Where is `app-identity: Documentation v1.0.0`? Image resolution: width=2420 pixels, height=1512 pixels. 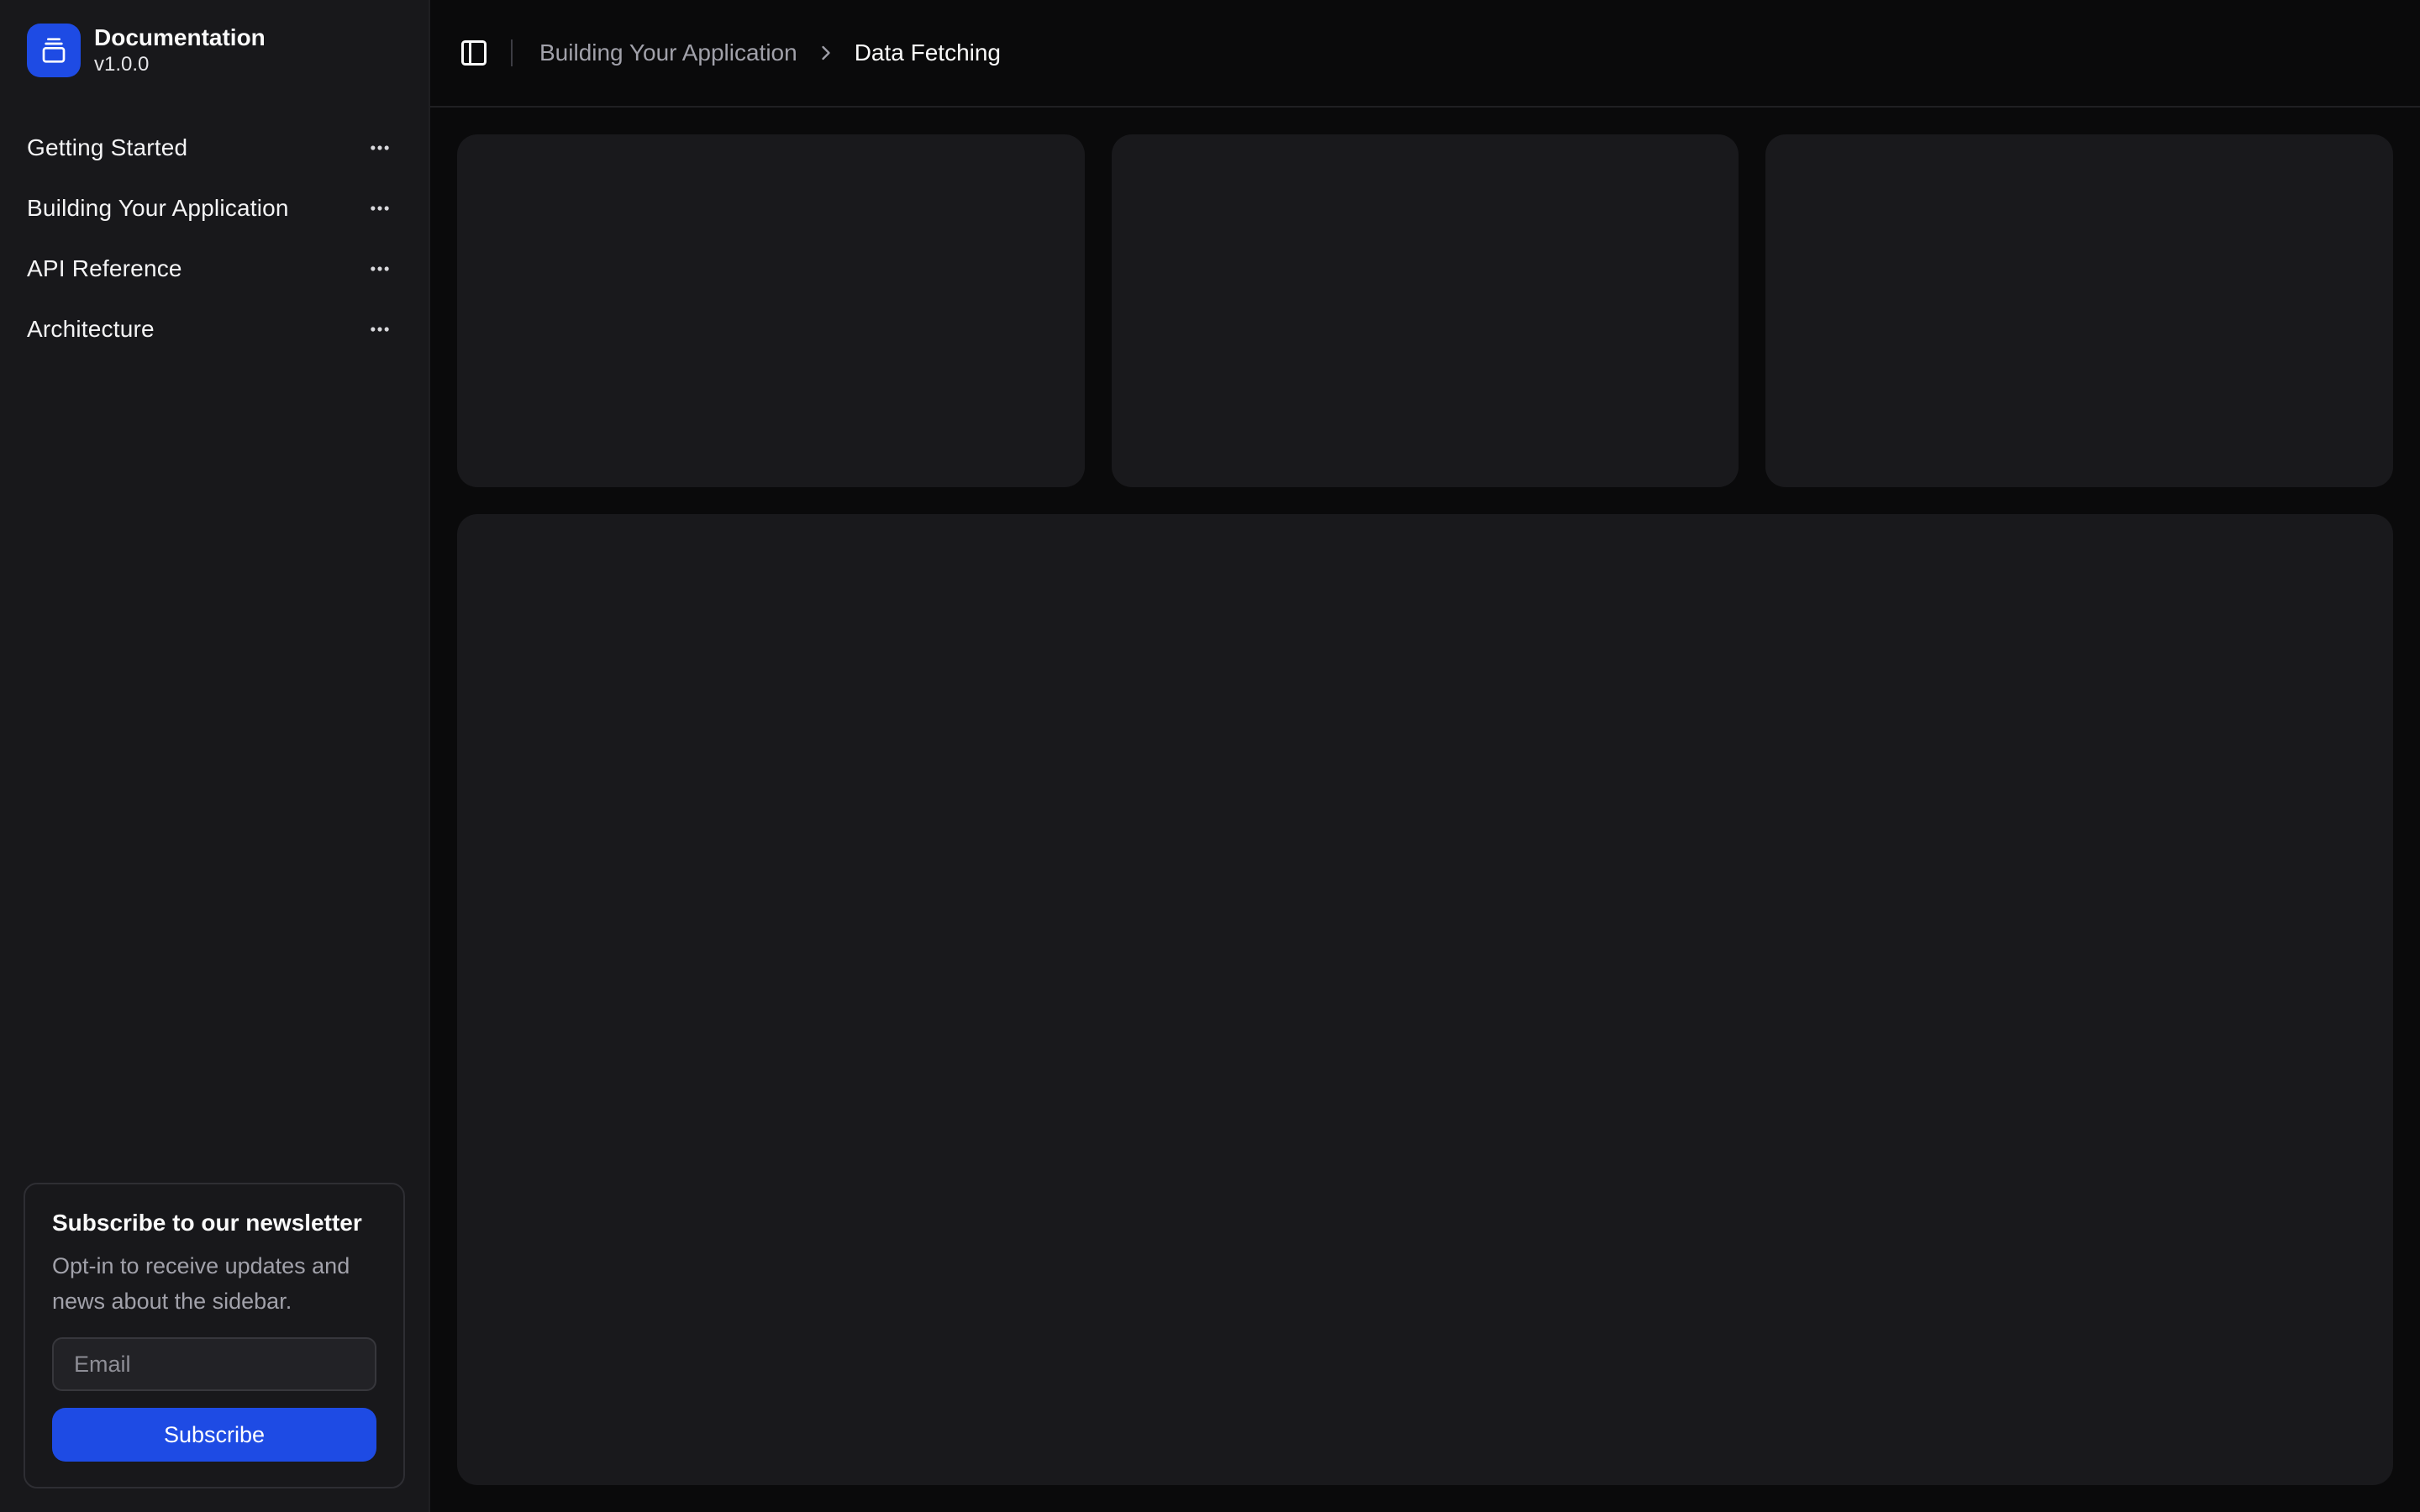 app-identity: Documentation v1.0.0 is located at coordinates (180, 50).